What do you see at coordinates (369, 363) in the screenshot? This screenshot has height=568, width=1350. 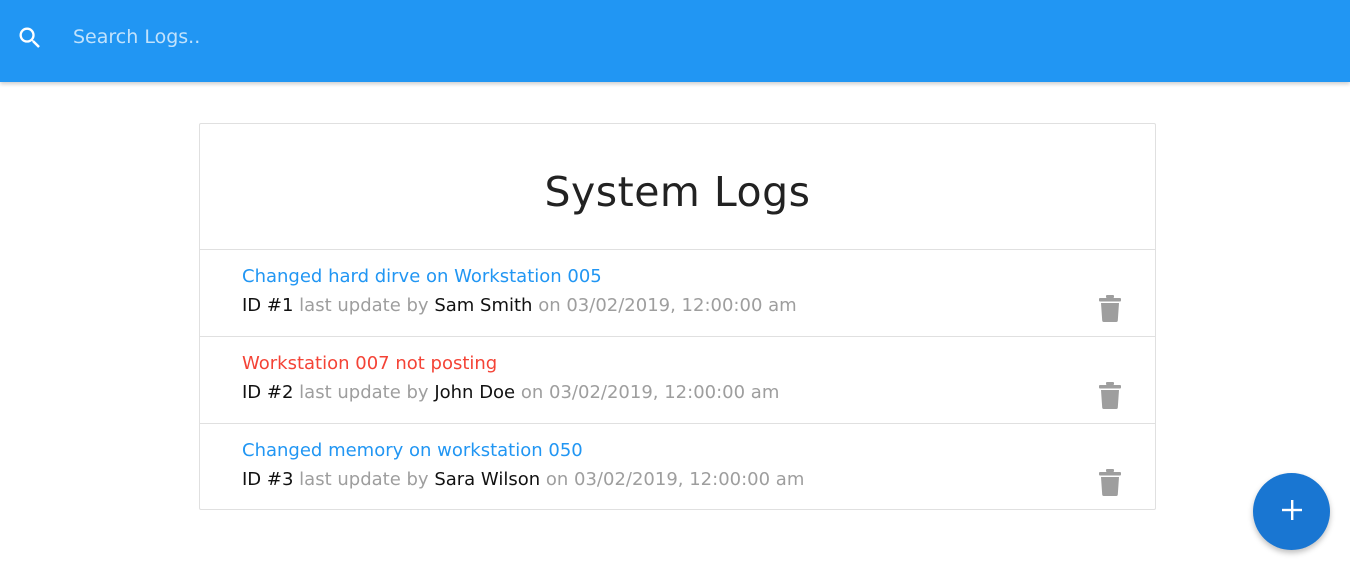 I see `log-message-link: Workstation 007 not posting` at bounding box center [369, 363].